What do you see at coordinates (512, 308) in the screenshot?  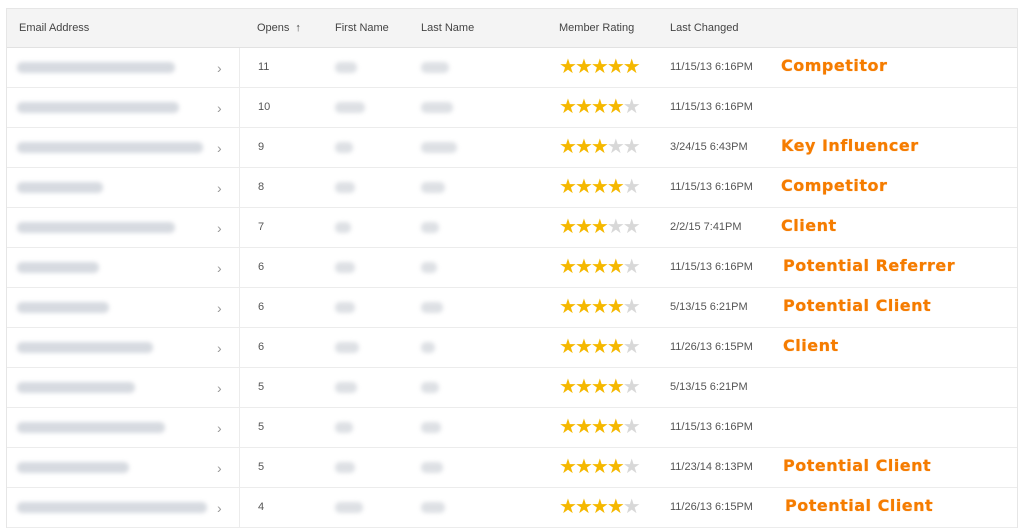 I see `table-row: › 6 ★★★★★ 5/13/15 6:21PM Potential Client` at bounding box center [512, 308].